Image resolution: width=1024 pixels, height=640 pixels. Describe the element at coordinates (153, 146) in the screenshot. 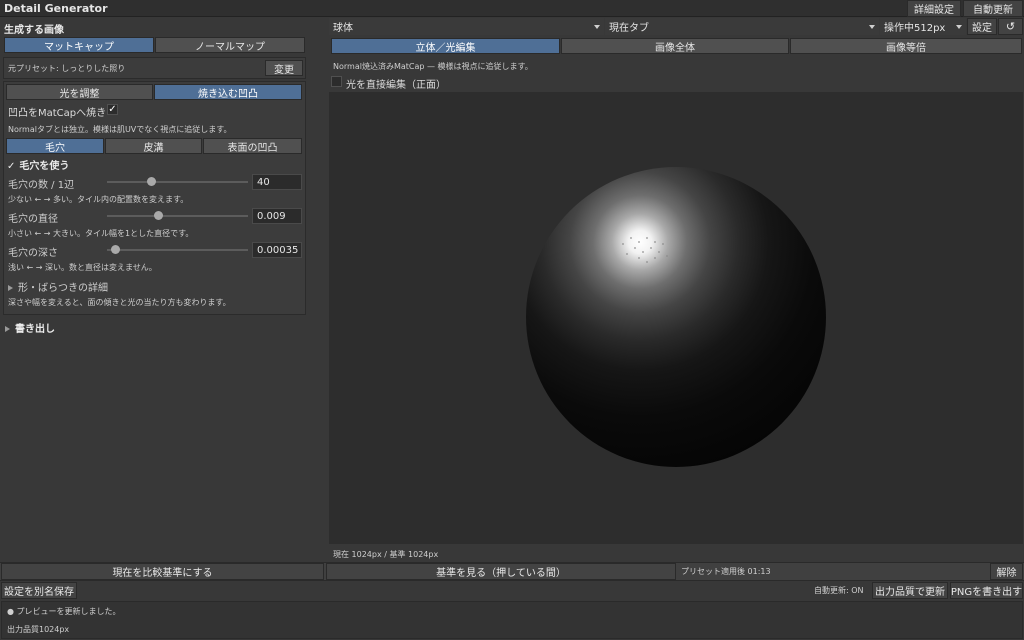

I see `tab-skin-grooves: 皮溝` at that location.